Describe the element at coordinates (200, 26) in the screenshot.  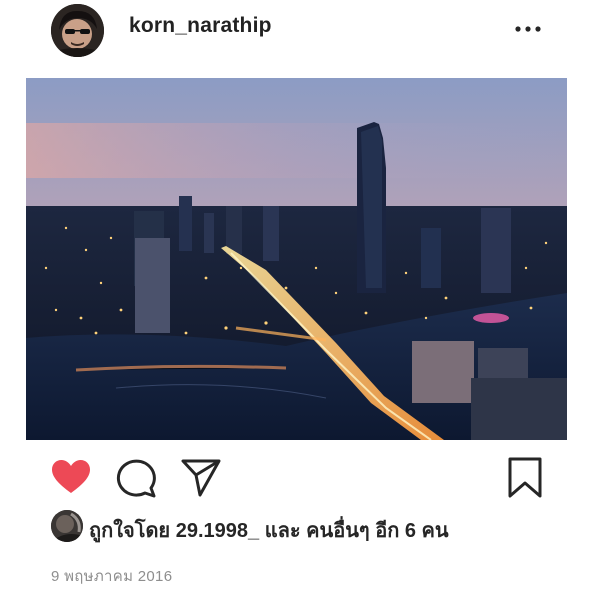
I see `username: korn_narathip` at that location.